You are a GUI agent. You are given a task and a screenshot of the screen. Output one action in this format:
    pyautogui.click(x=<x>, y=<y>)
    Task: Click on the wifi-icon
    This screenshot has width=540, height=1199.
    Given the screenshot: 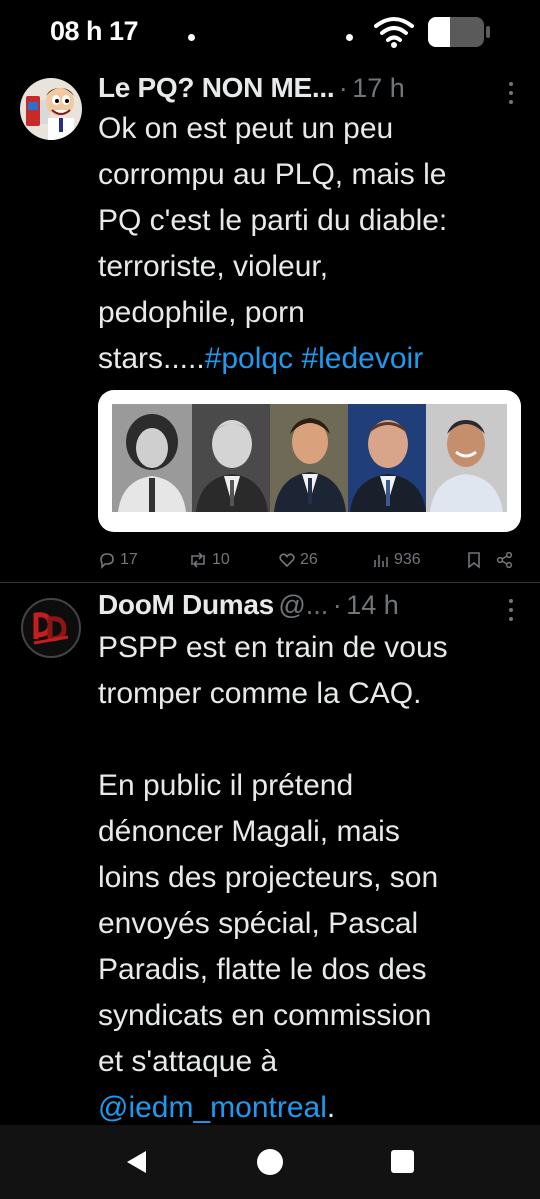 What is the action you would take?
    pyautogui.click(x=394, y=32)
    